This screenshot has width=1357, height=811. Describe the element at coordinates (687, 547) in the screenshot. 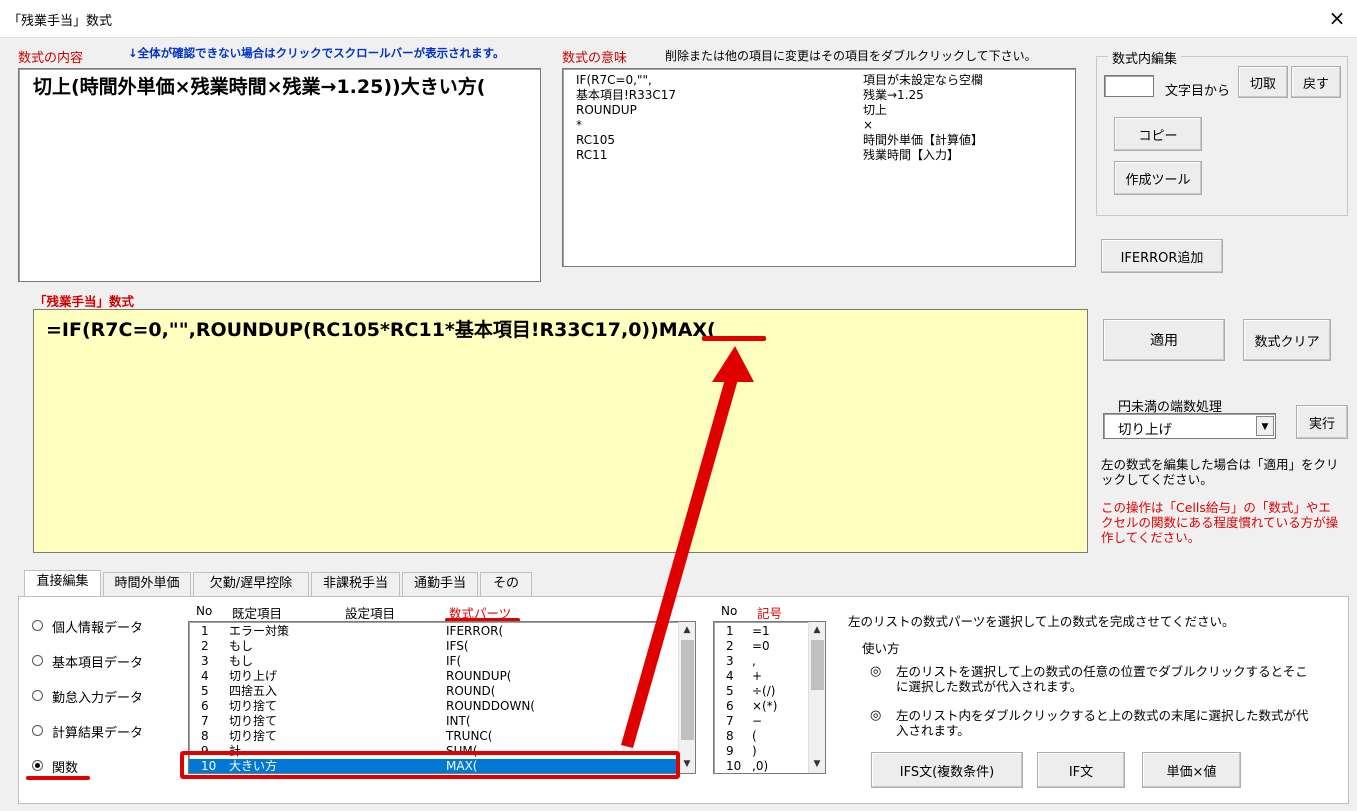

I see `annotation-arrow` at that location.